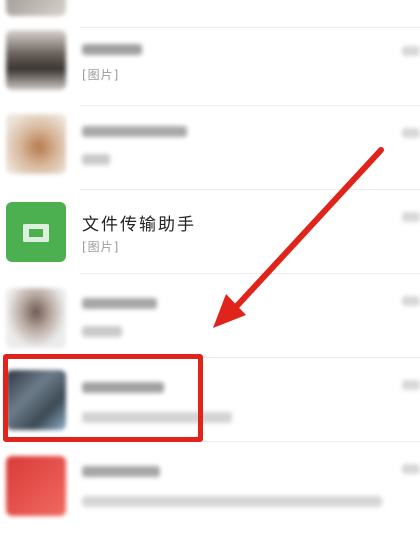  I want to click on folder-icon, so click(36, 233).